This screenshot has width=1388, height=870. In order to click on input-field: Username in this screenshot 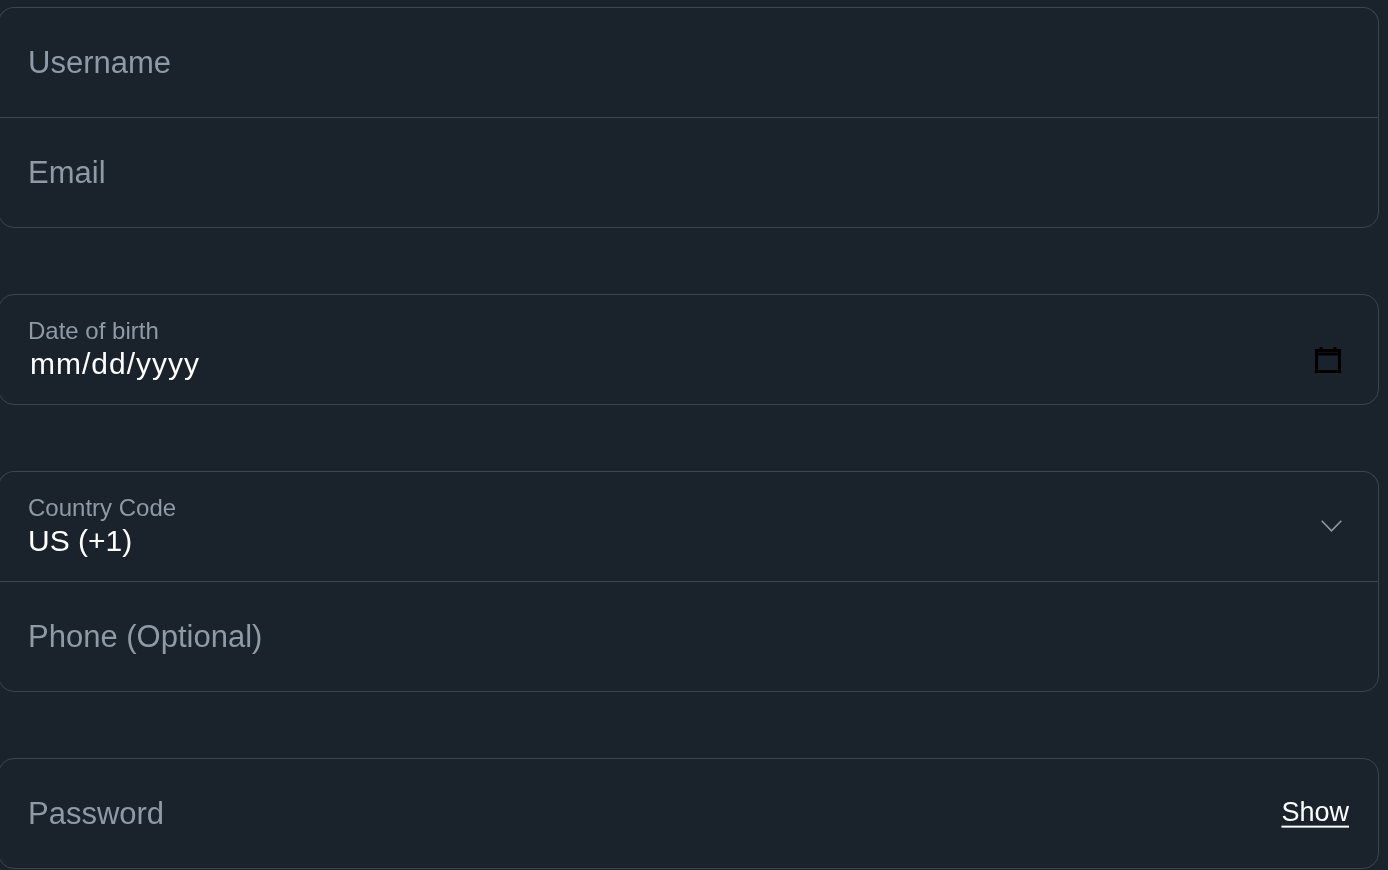, I will do `click(689, 62)`.